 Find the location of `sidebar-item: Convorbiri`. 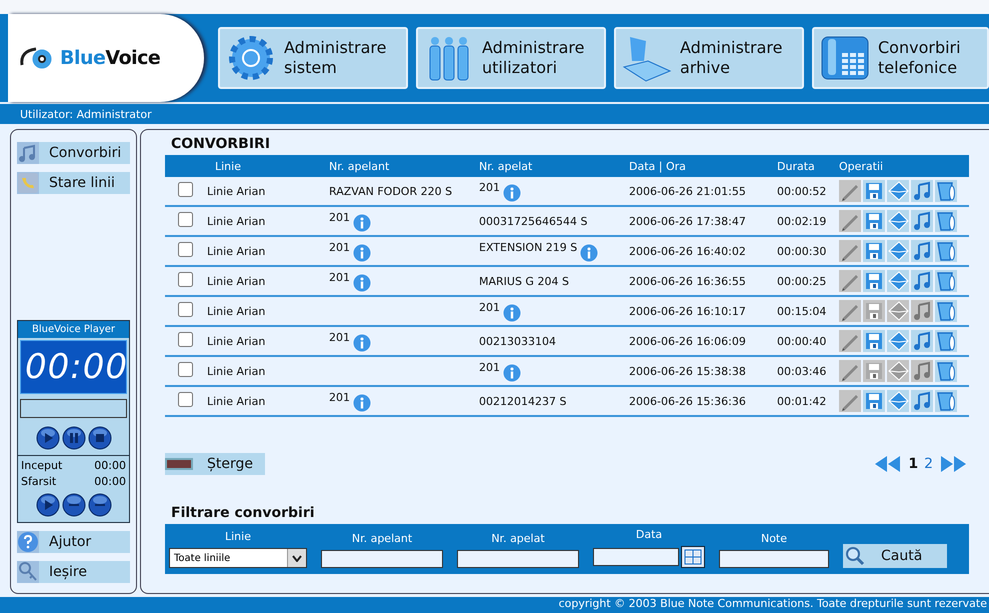

sidebar-item: Convorbiri is located at coordinates (73, 153).